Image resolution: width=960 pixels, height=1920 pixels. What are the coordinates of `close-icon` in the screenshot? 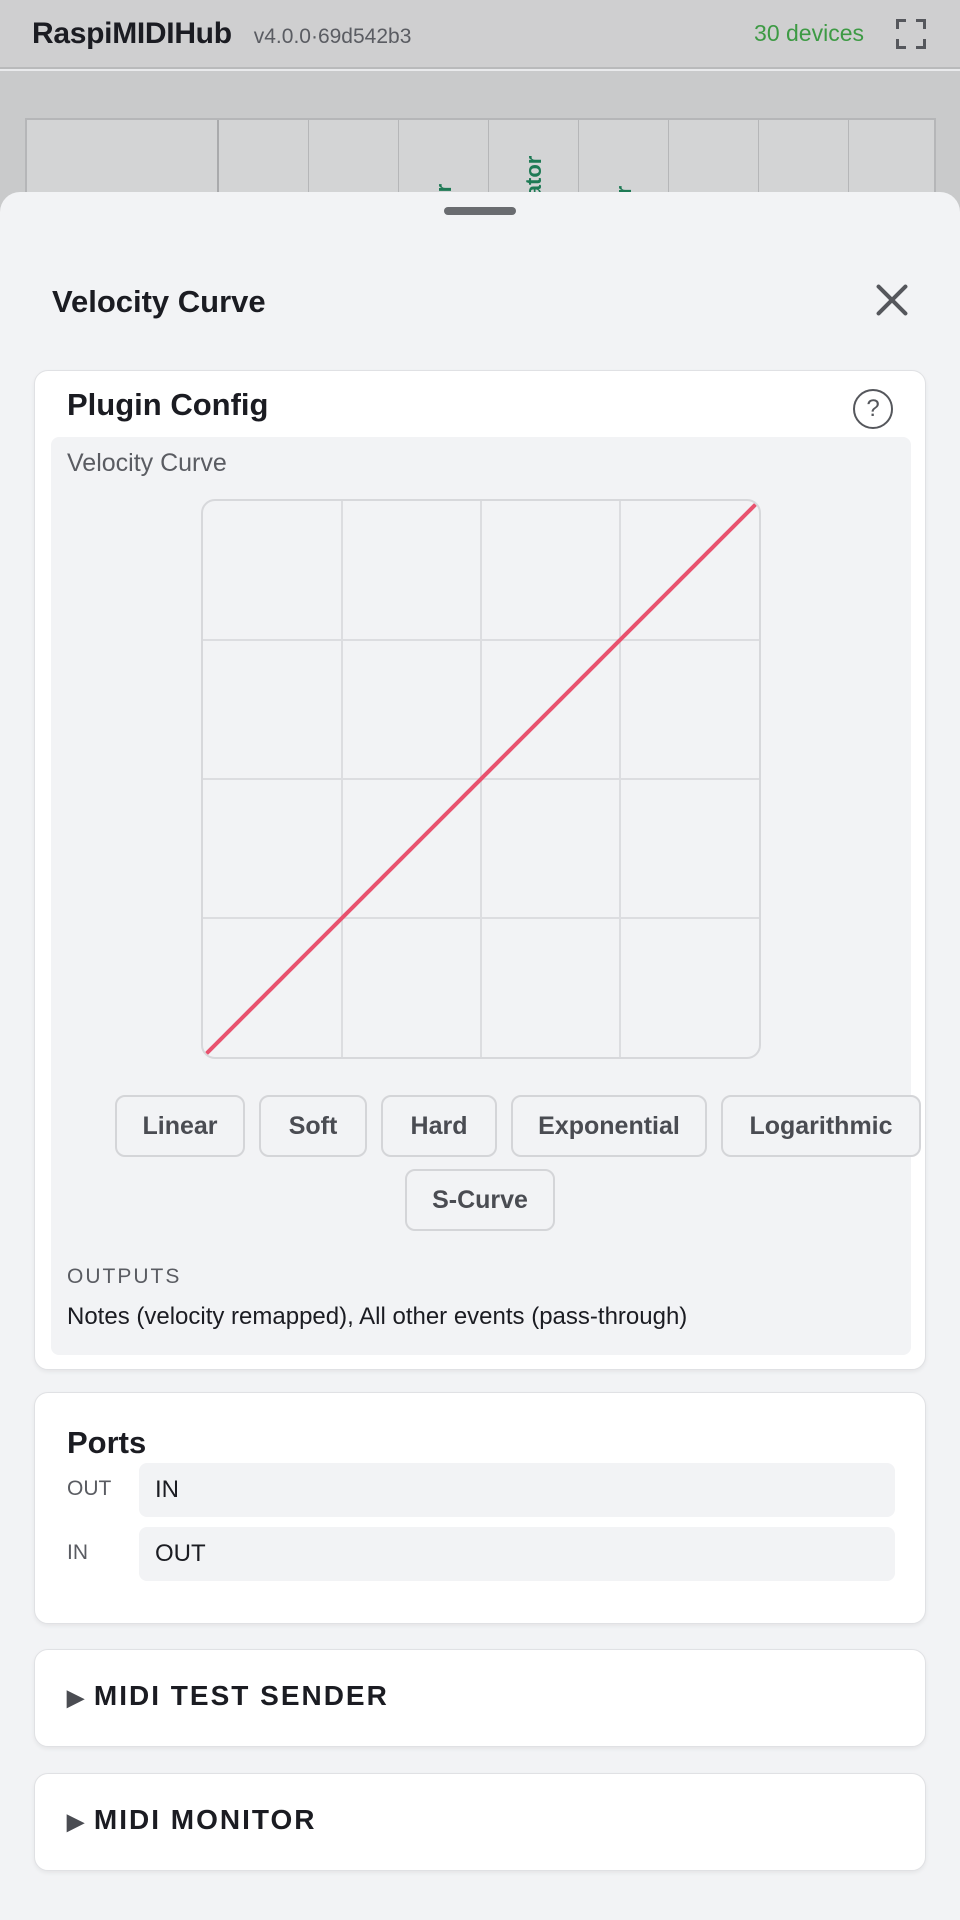 It's located at (892, 300).